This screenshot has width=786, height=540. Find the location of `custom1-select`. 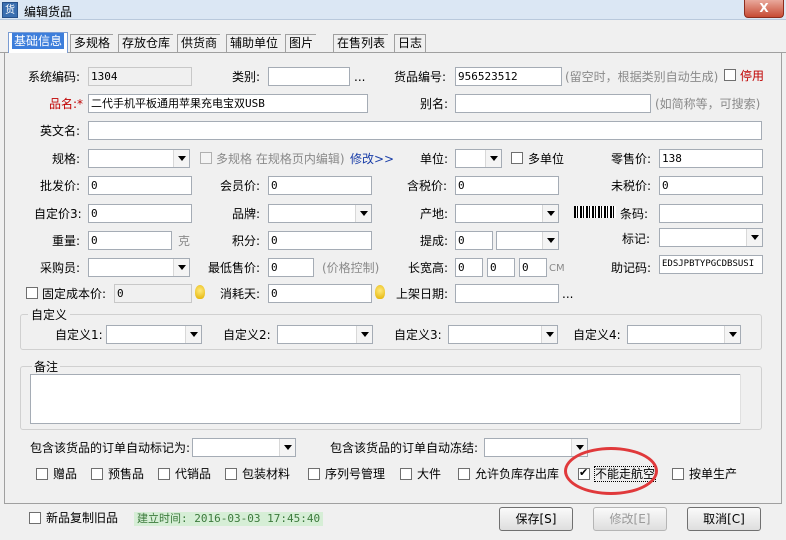

custom1-select is located at coordinates (154, 334).